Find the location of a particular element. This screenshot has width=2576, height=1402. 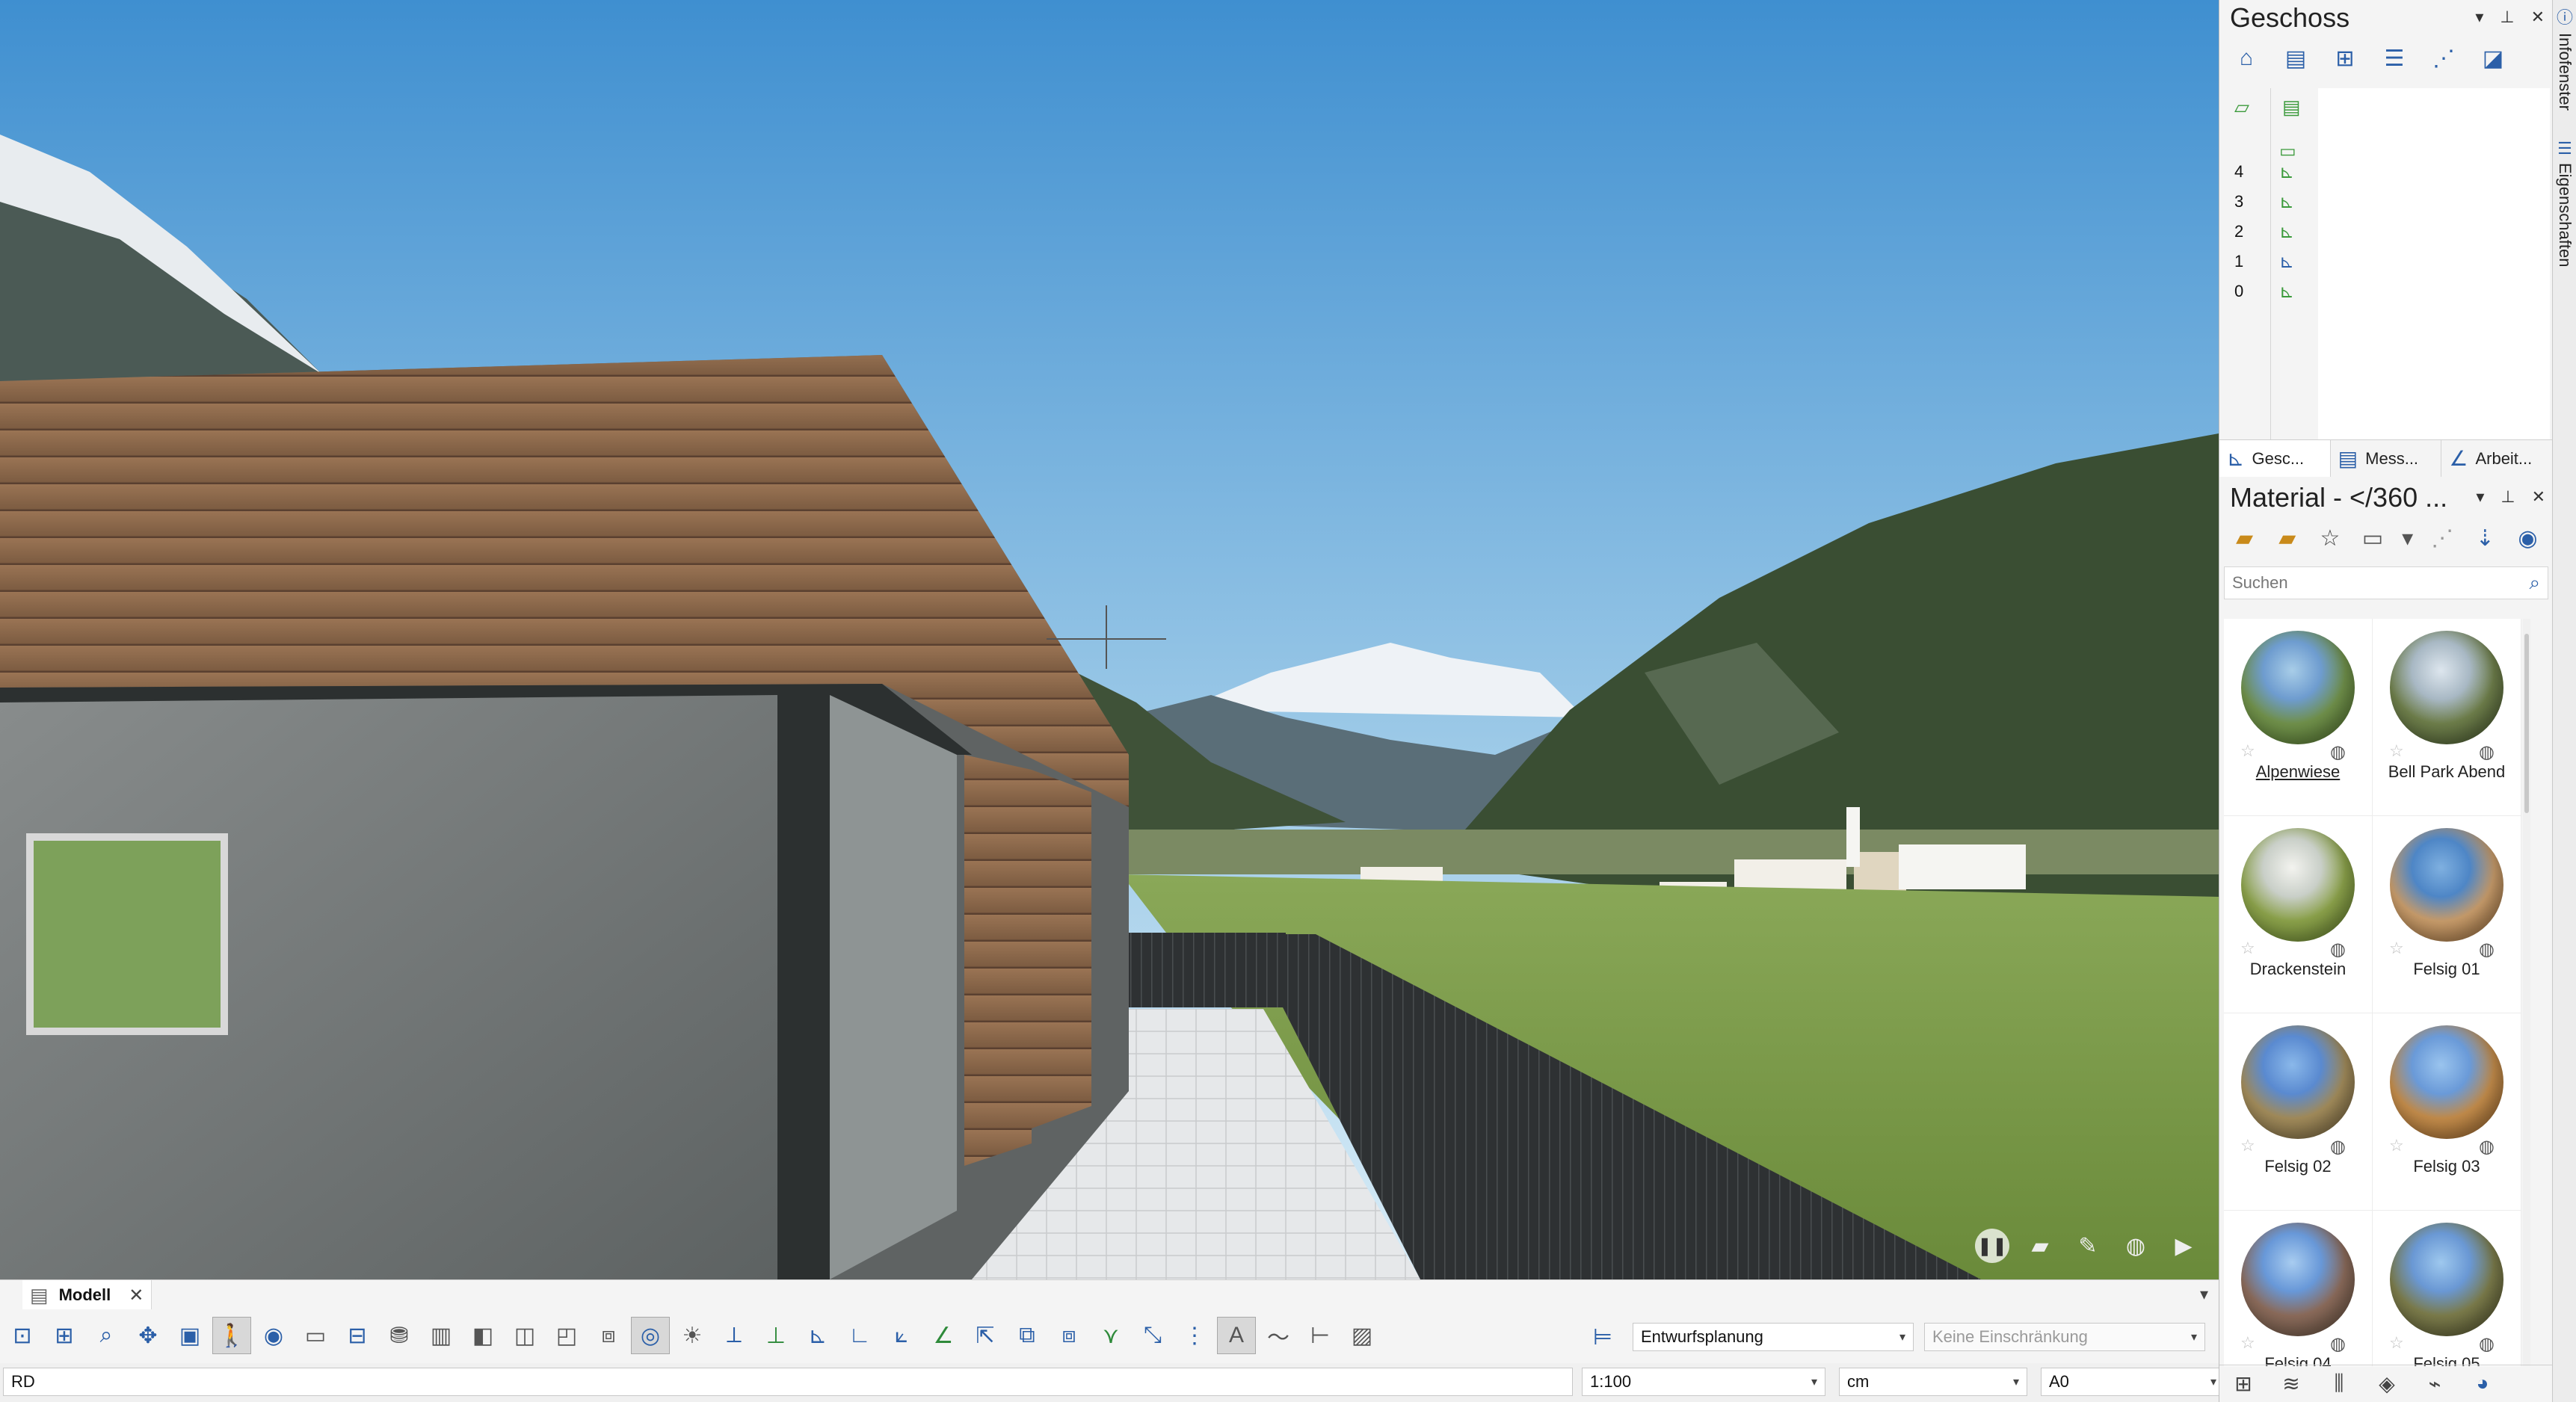

view-front-icon: ▭ is located at coordinates (315, 1335).